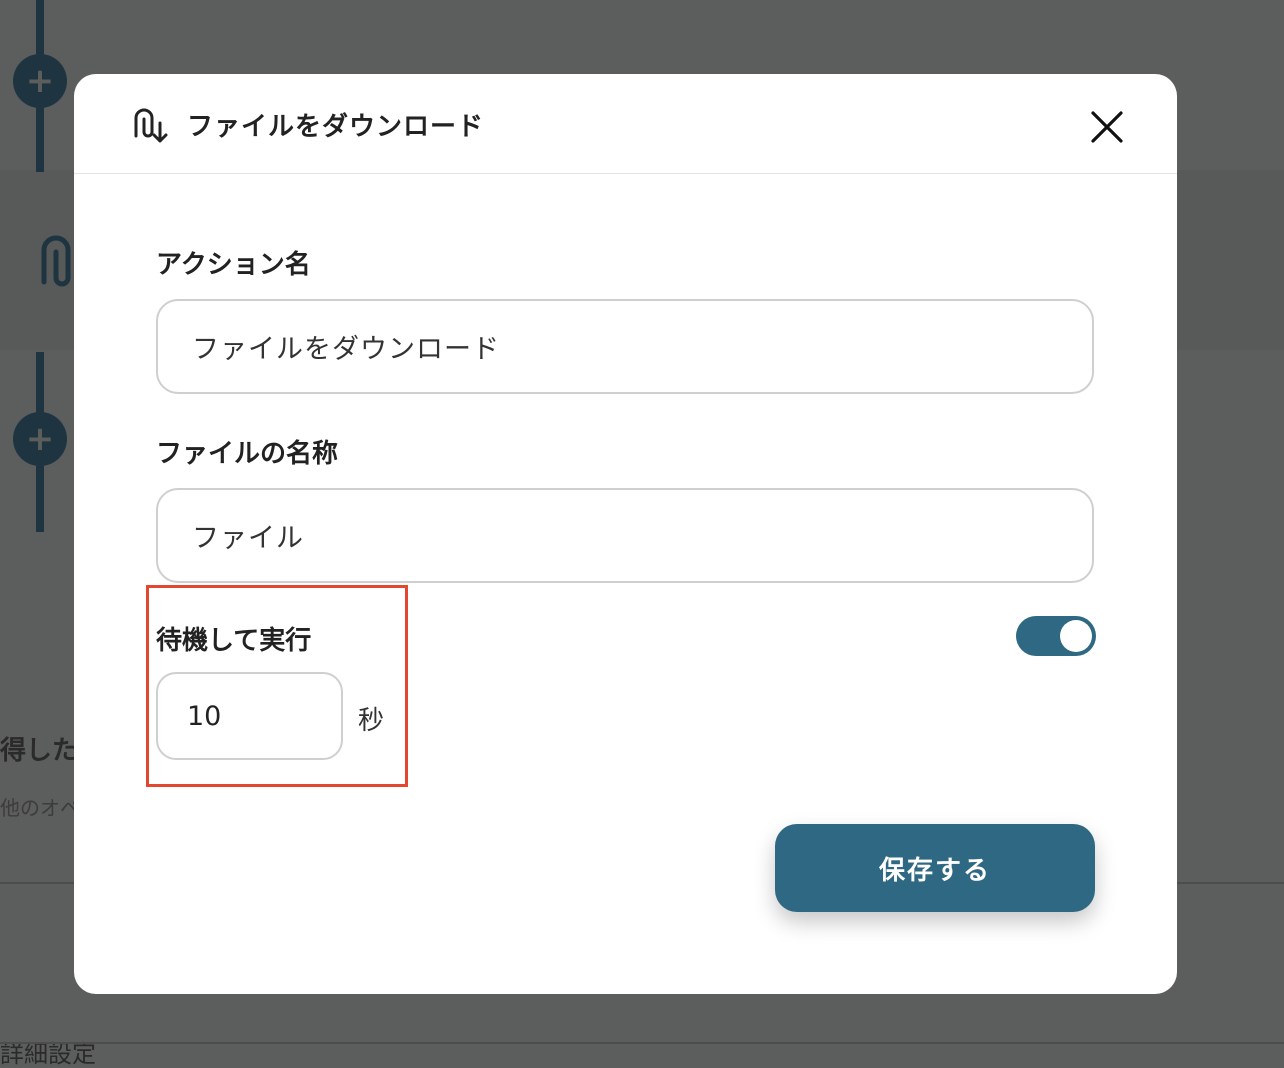  I want to click on background-heading: 得した, so click(39, 751).